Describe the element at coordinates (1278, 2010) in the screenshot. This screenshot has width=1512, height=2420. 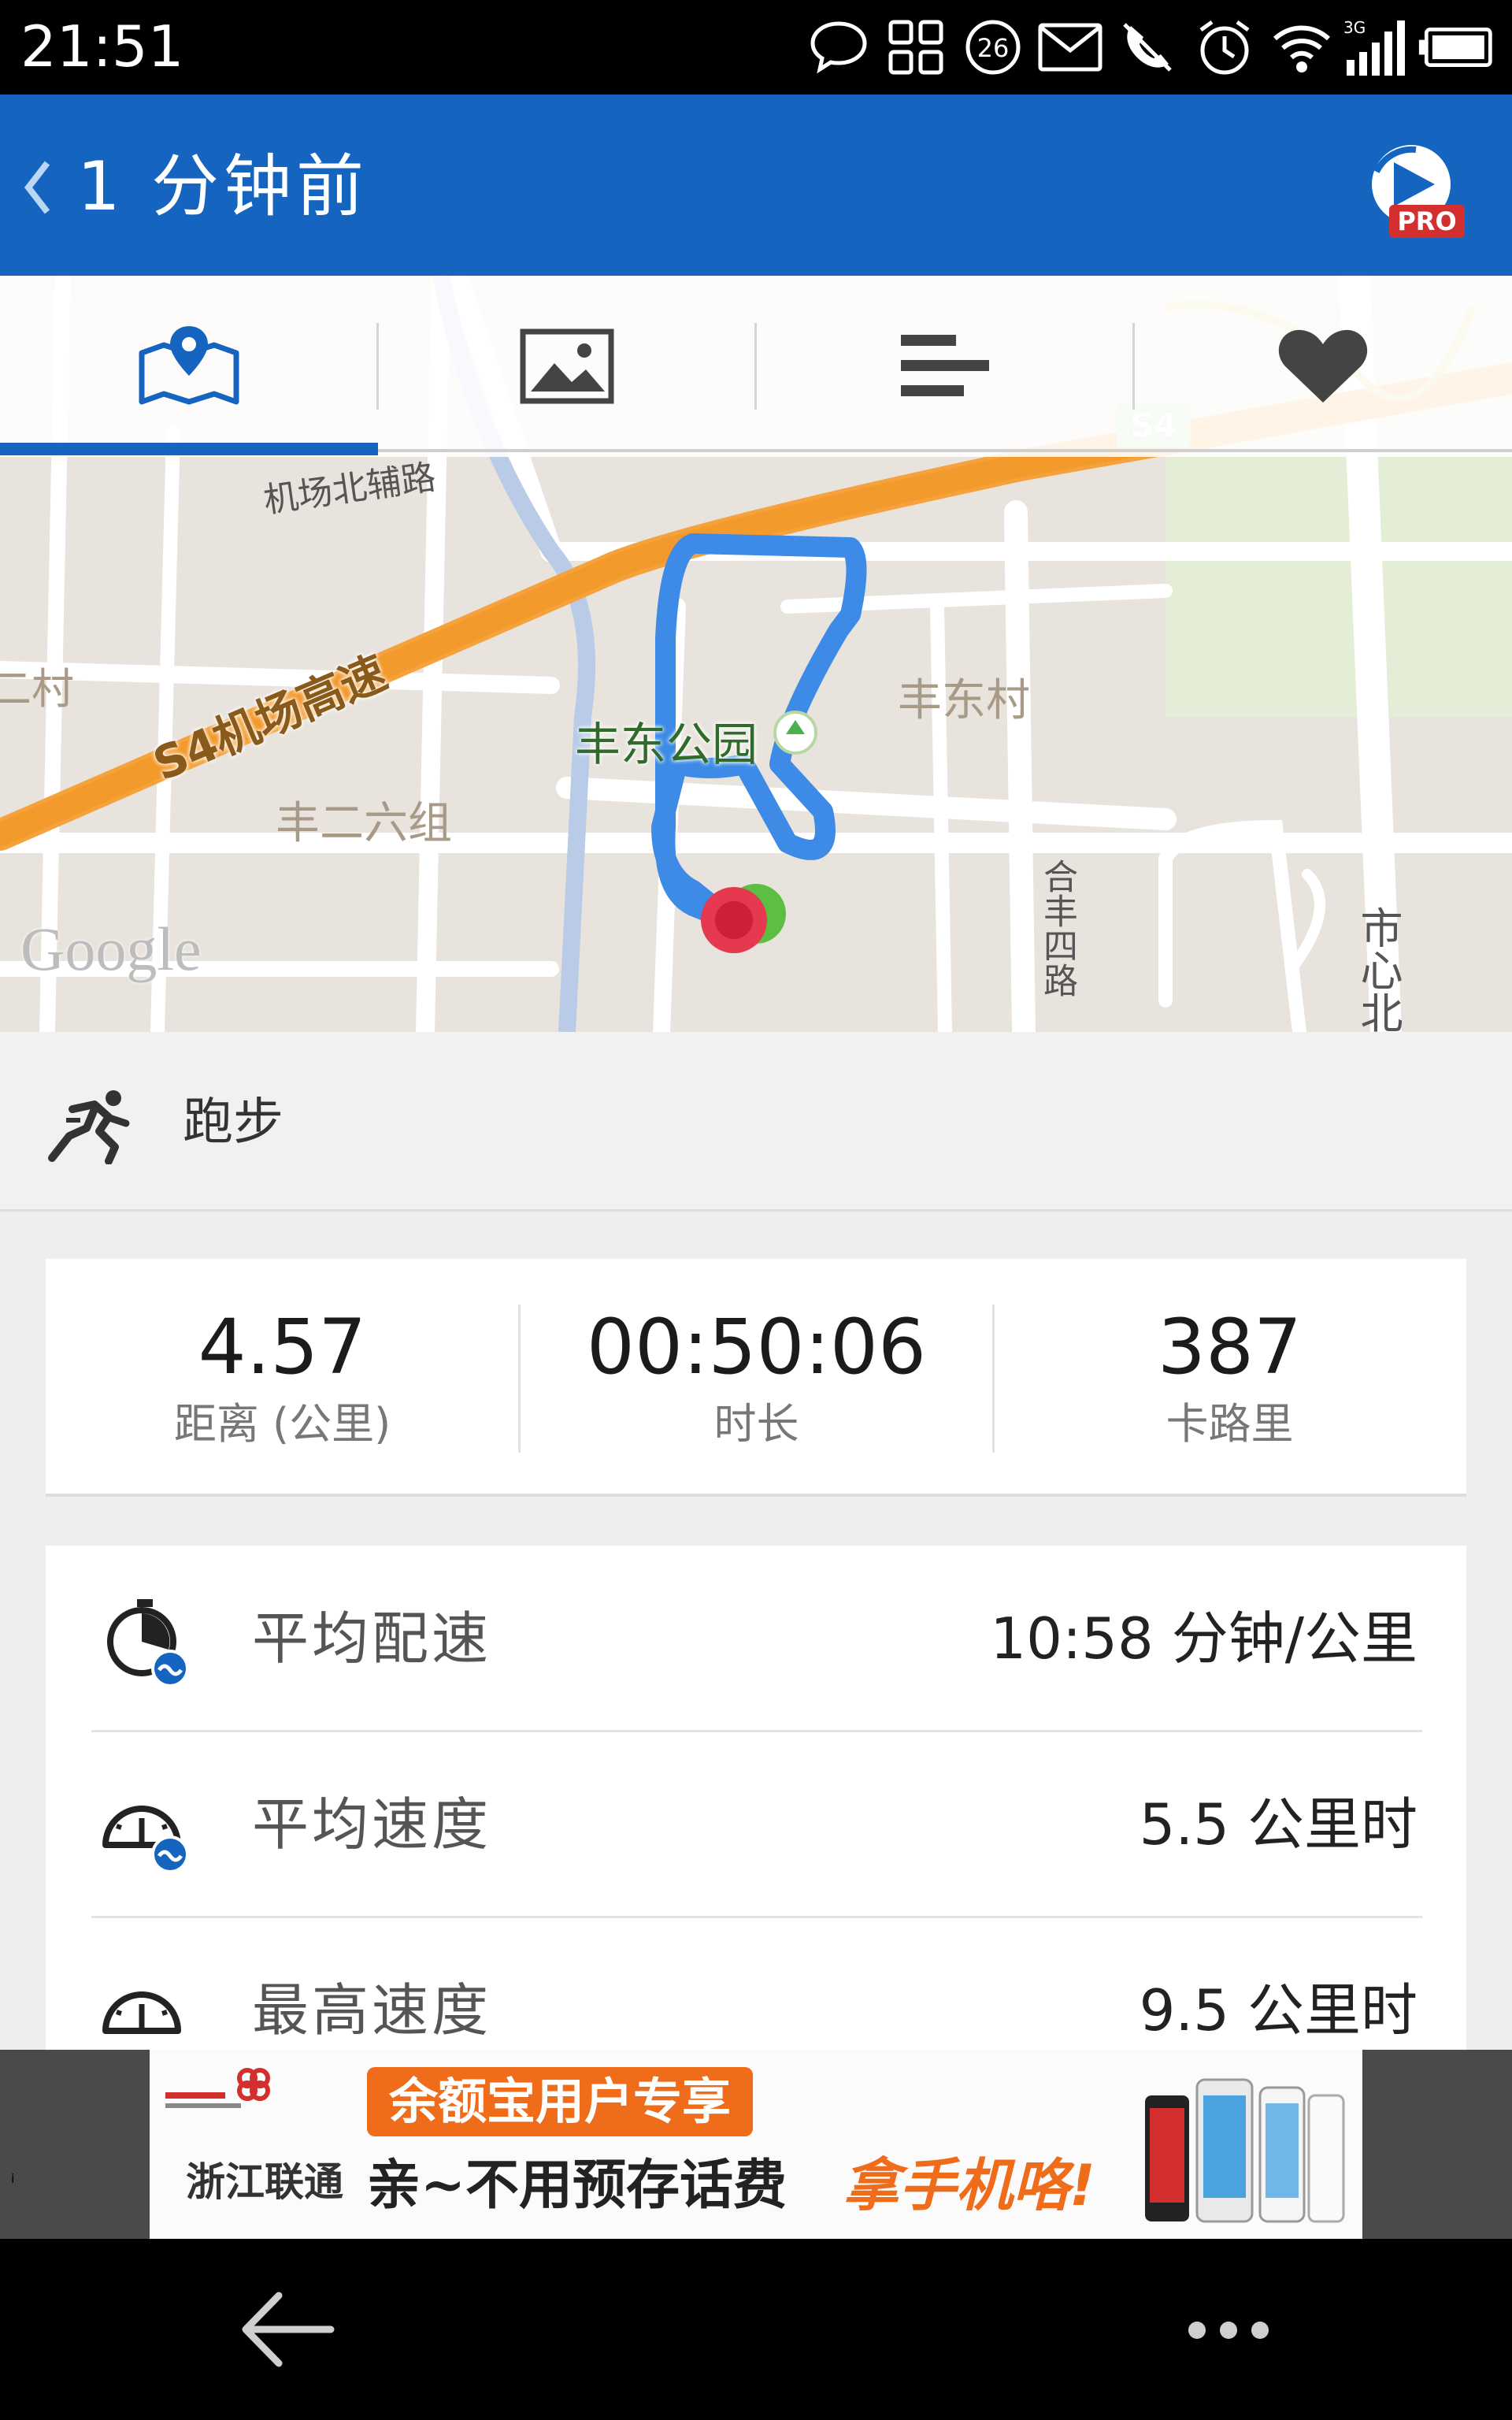
I see `detail-value: 9.5 公里时` at that location.